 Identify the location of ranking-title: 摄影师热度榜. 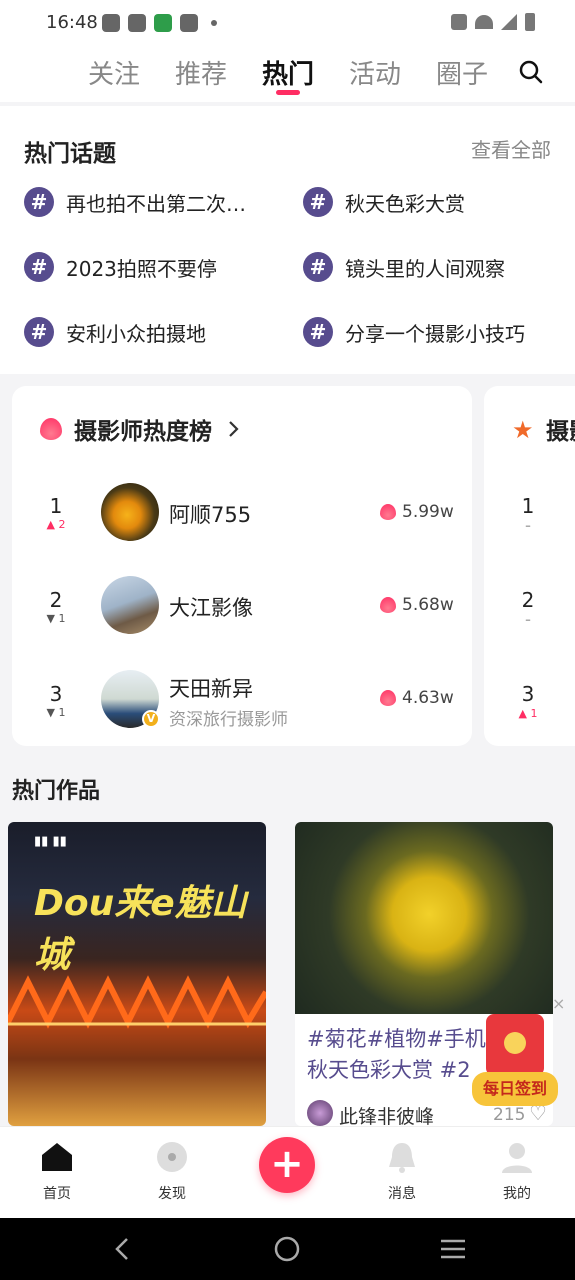
(143, 432).